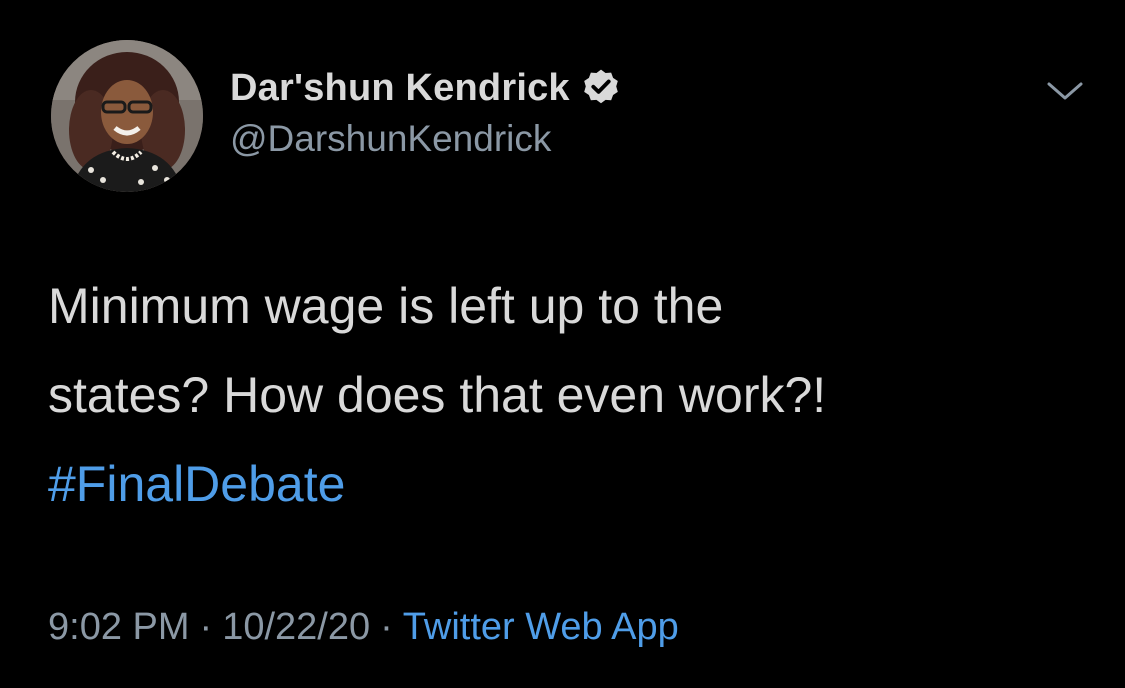  What do you see at coordinates (390, 139) in the screenshot?
I see `user-handle: @DarshunKendrick` at bounding box center [390, 139].